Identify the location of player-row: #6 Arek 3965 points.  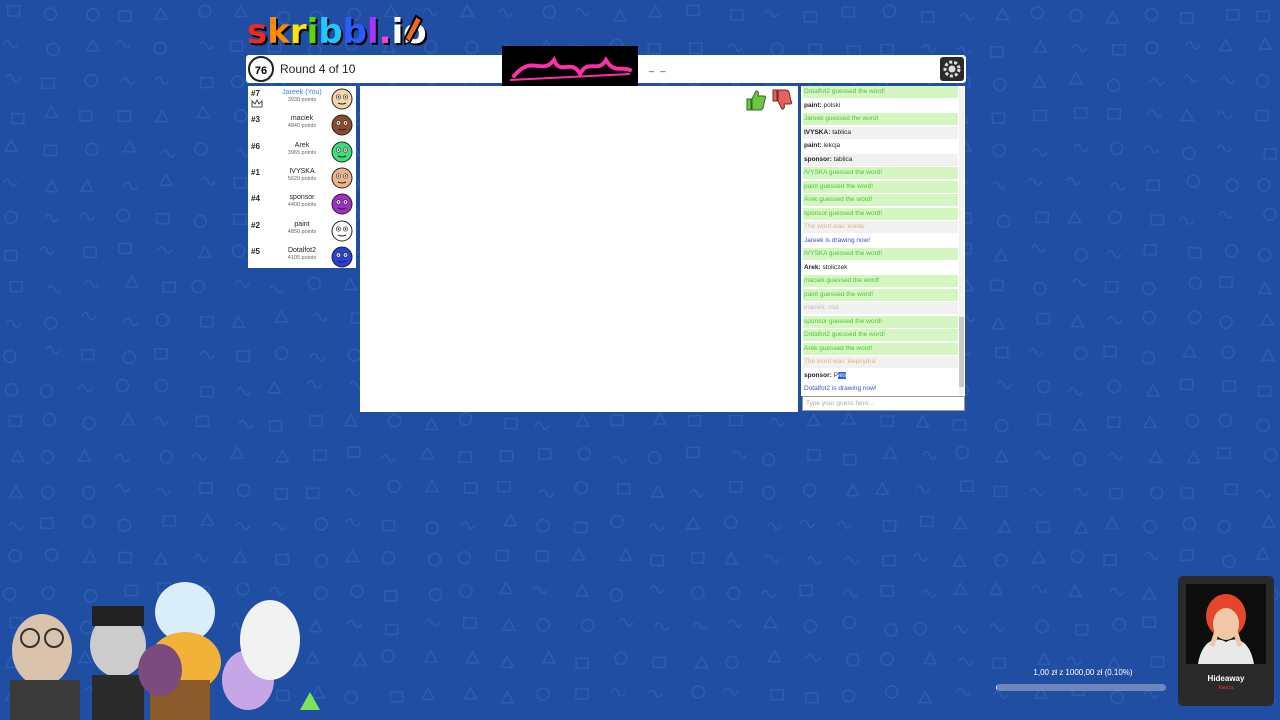
(302, 152).